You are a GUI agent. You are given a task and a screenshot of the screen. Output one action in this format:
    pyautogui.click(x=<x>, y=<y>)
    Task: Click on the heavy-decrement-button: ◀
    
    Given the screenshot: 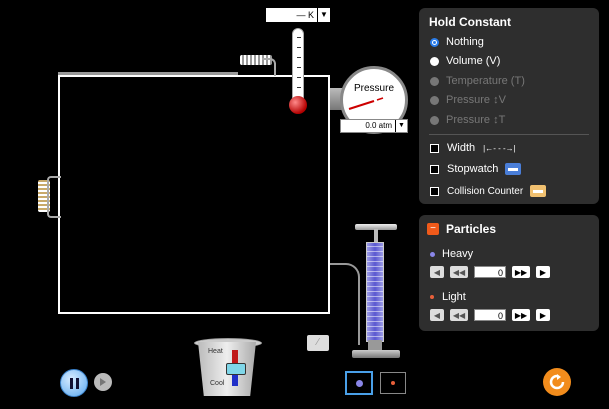 What is the action you would take?
    pyautogui.click(x=437, y=272)
    